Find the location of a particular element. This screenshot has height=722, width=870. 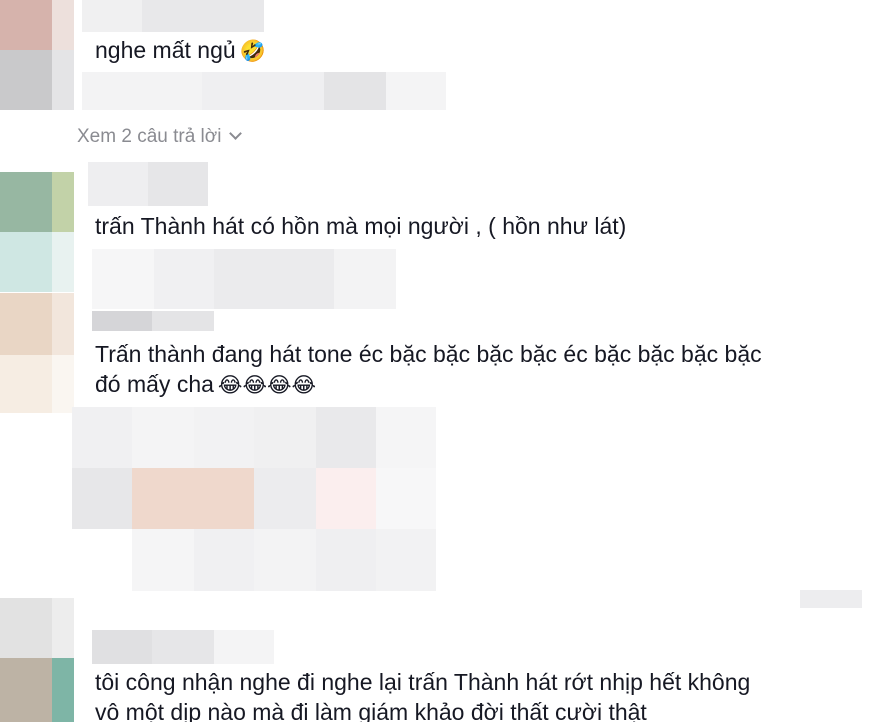

chevron-down-icon is located at coordinates (236, 133).